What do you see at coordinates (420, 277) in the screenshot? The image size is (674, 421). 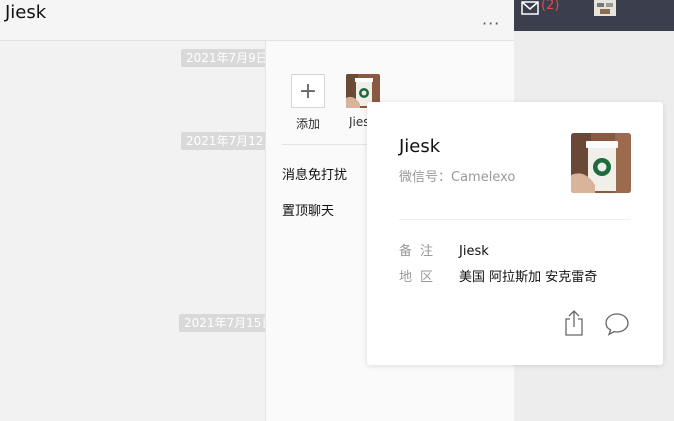 I see `region-label: 地区` at bounding box center [420, 277].